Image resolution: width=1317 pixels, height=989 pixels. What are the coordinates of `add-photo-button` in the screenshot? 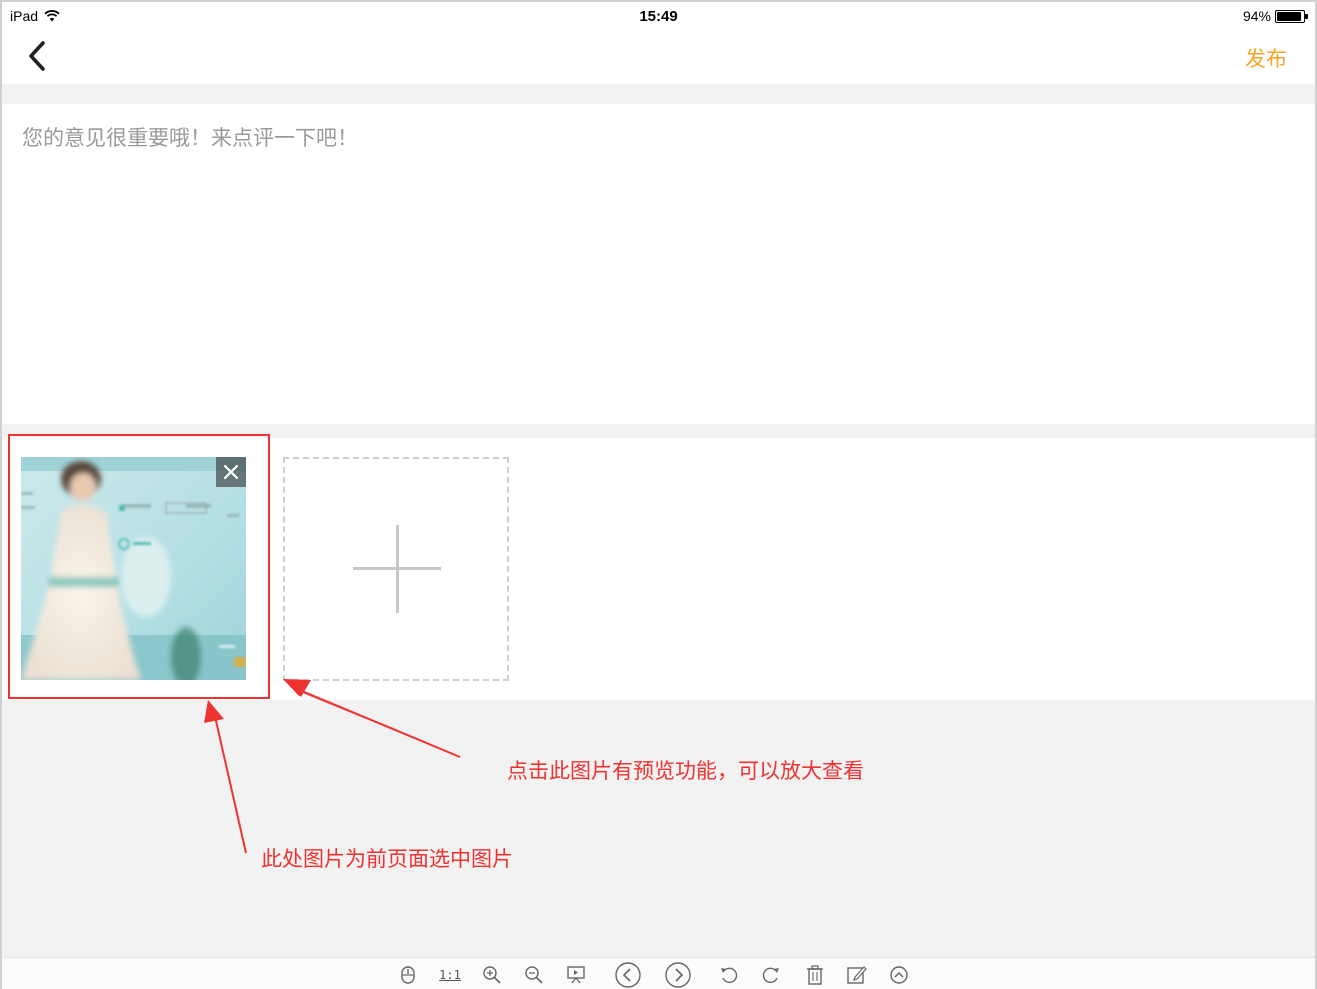 It's located at (396, 569).